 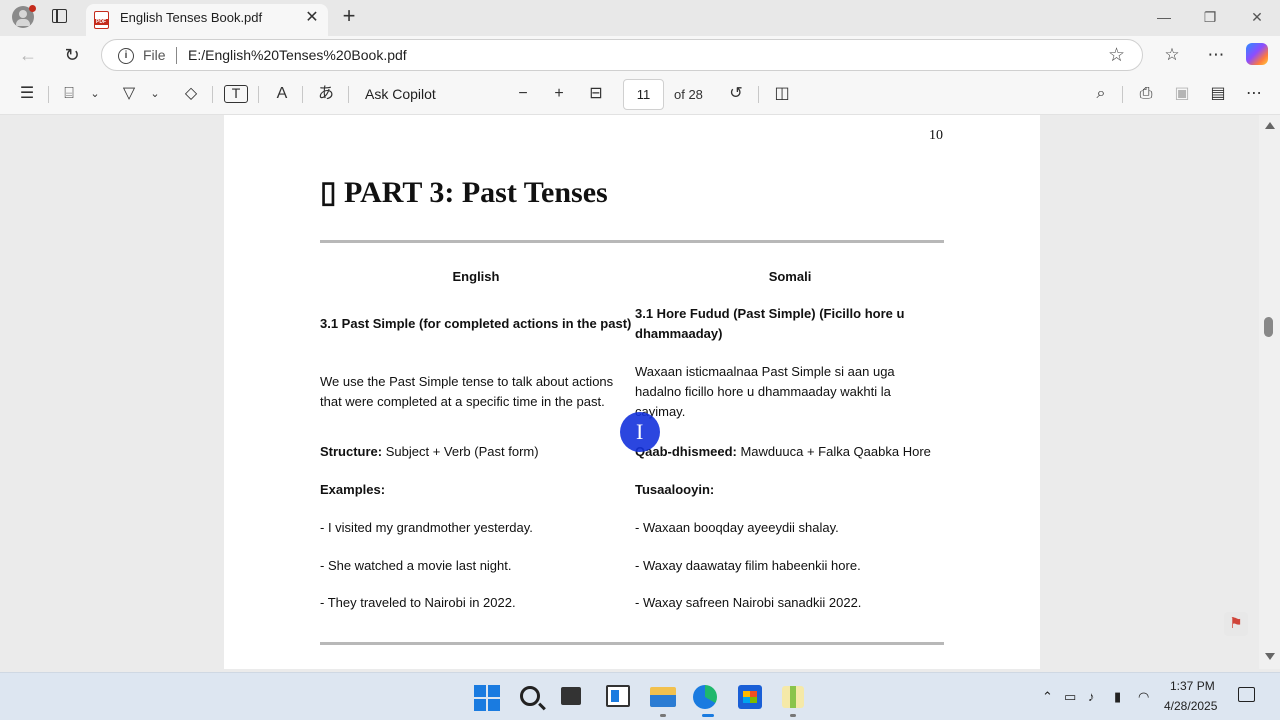 I want to click on microphone-icon: ▮, so click(x=1117, y=697).